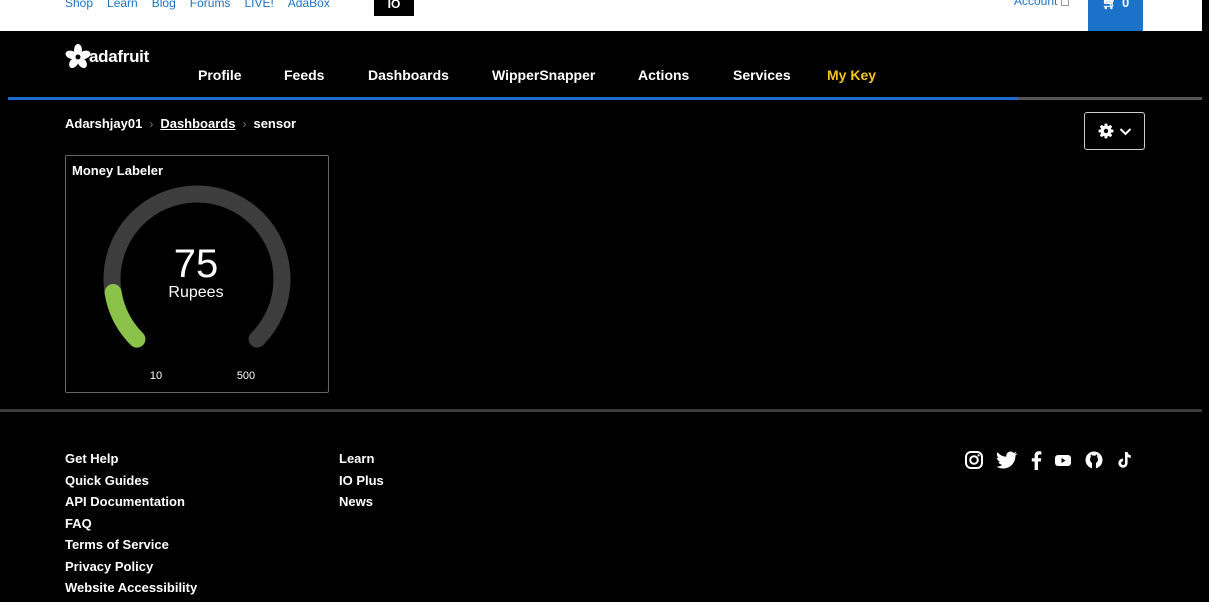  Describe the element at coordinates (131, 545) in the screenshot. I see `footer-link-terms: Terms of Service` at that location.